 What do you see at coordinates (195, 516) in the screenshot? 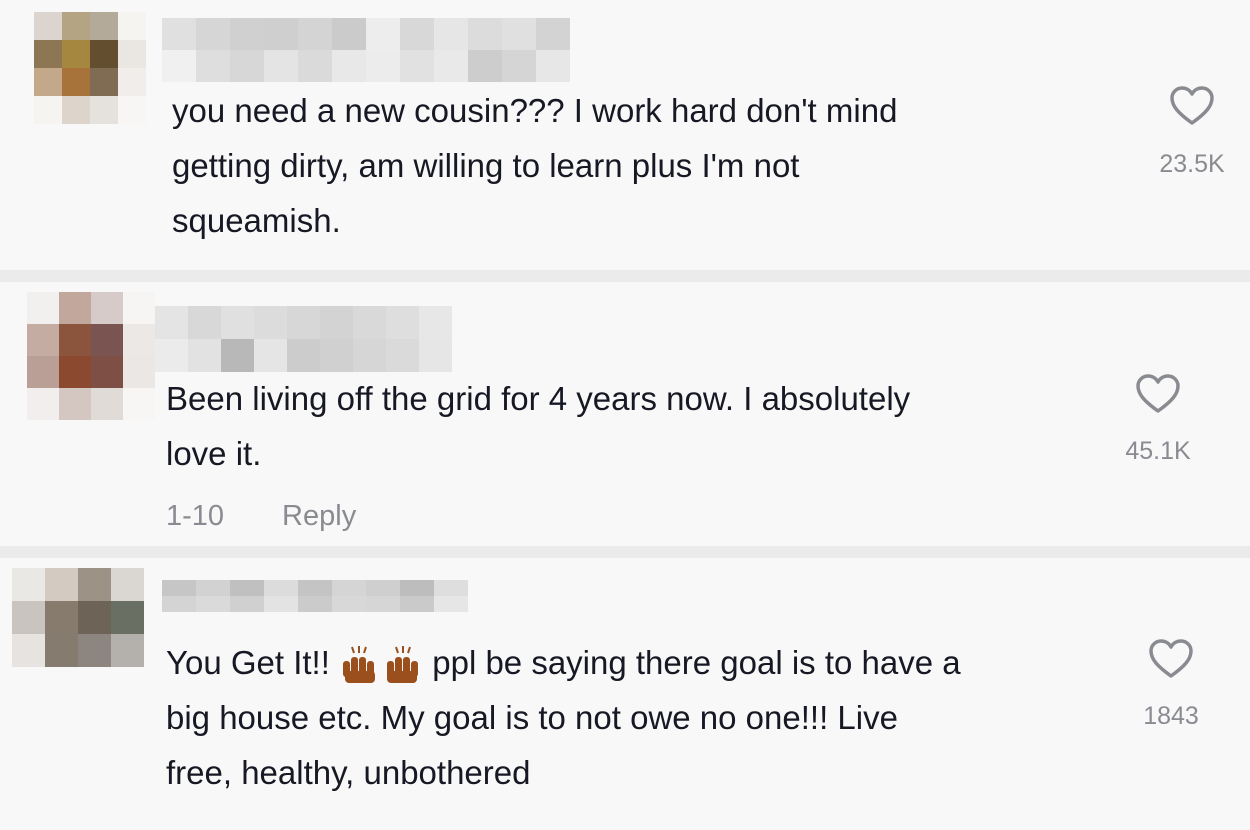
I see `reply-count: 1-10` at bounding box center [195, 516].